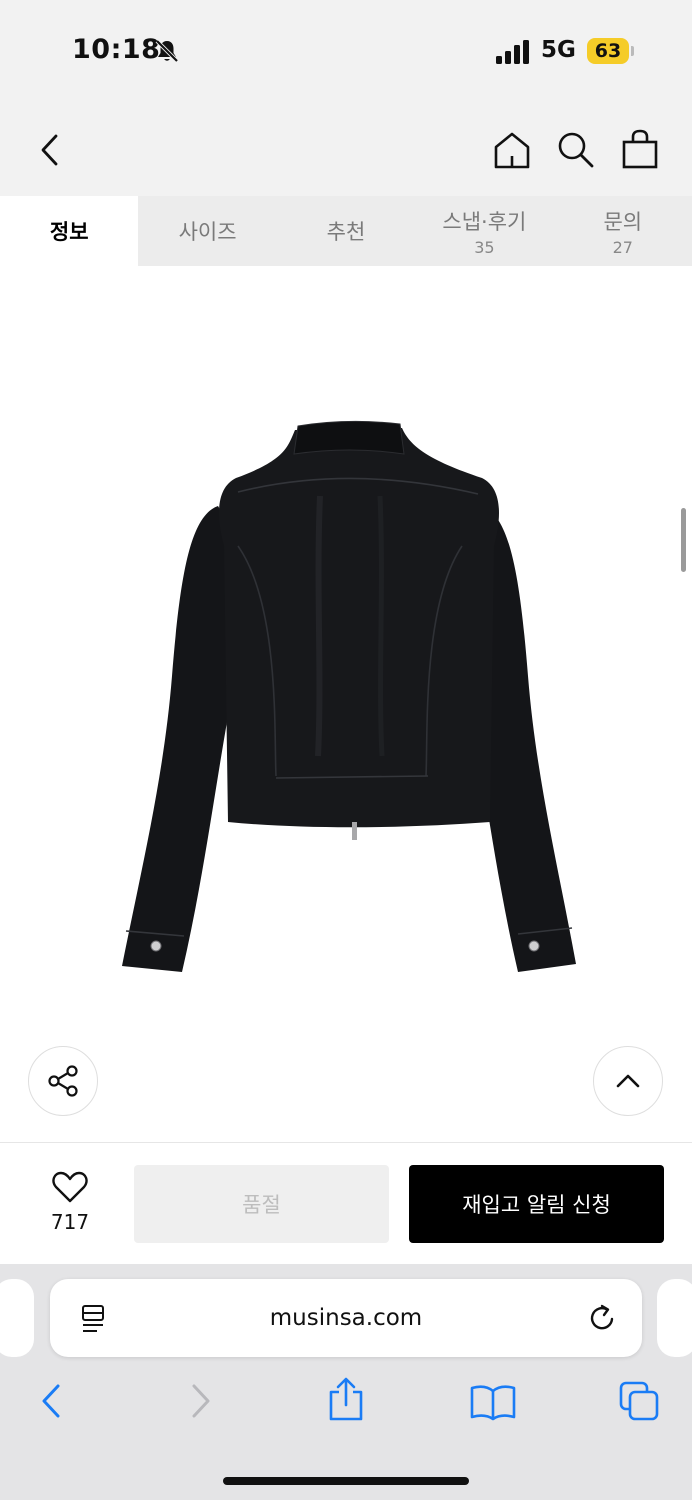 The image size is (692, 1500). Describe the element at coordinates (346, 50) in the screenshot. I see `status-bar: 10:18 5G 63` at that location.